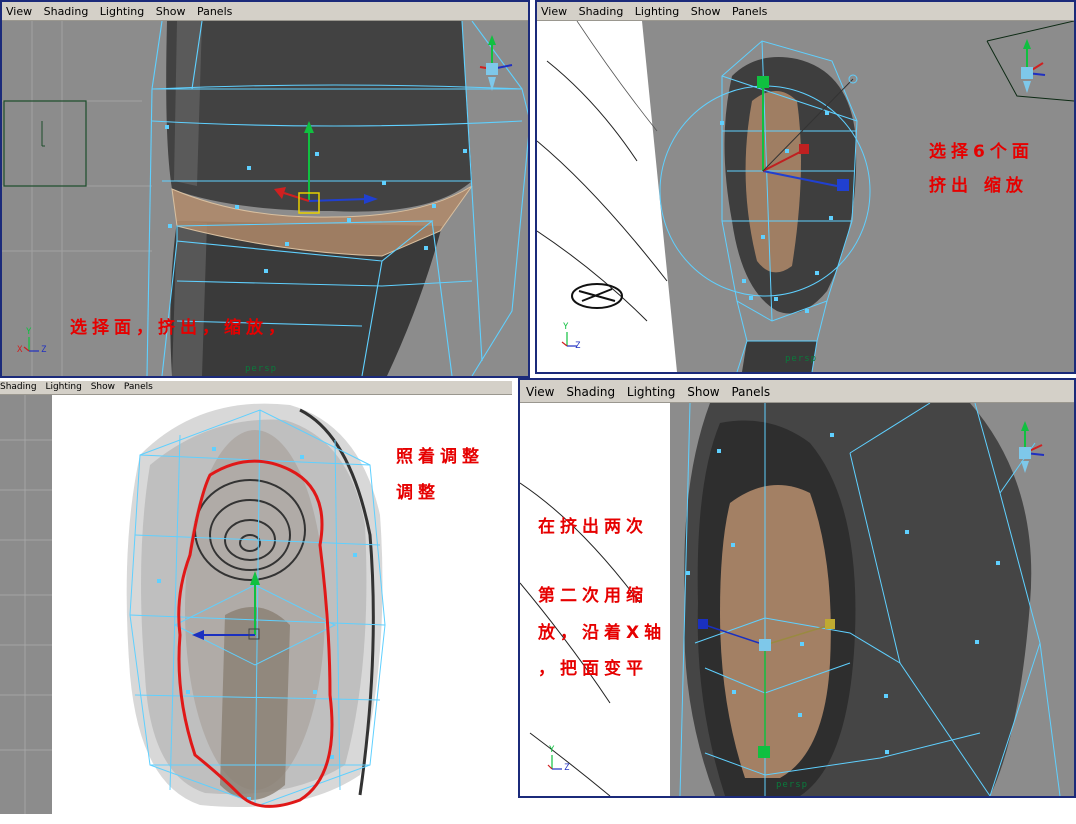  Describe the element at coordinates (418, 493) in the screenshot. I see `annotation: 调整` at that location.